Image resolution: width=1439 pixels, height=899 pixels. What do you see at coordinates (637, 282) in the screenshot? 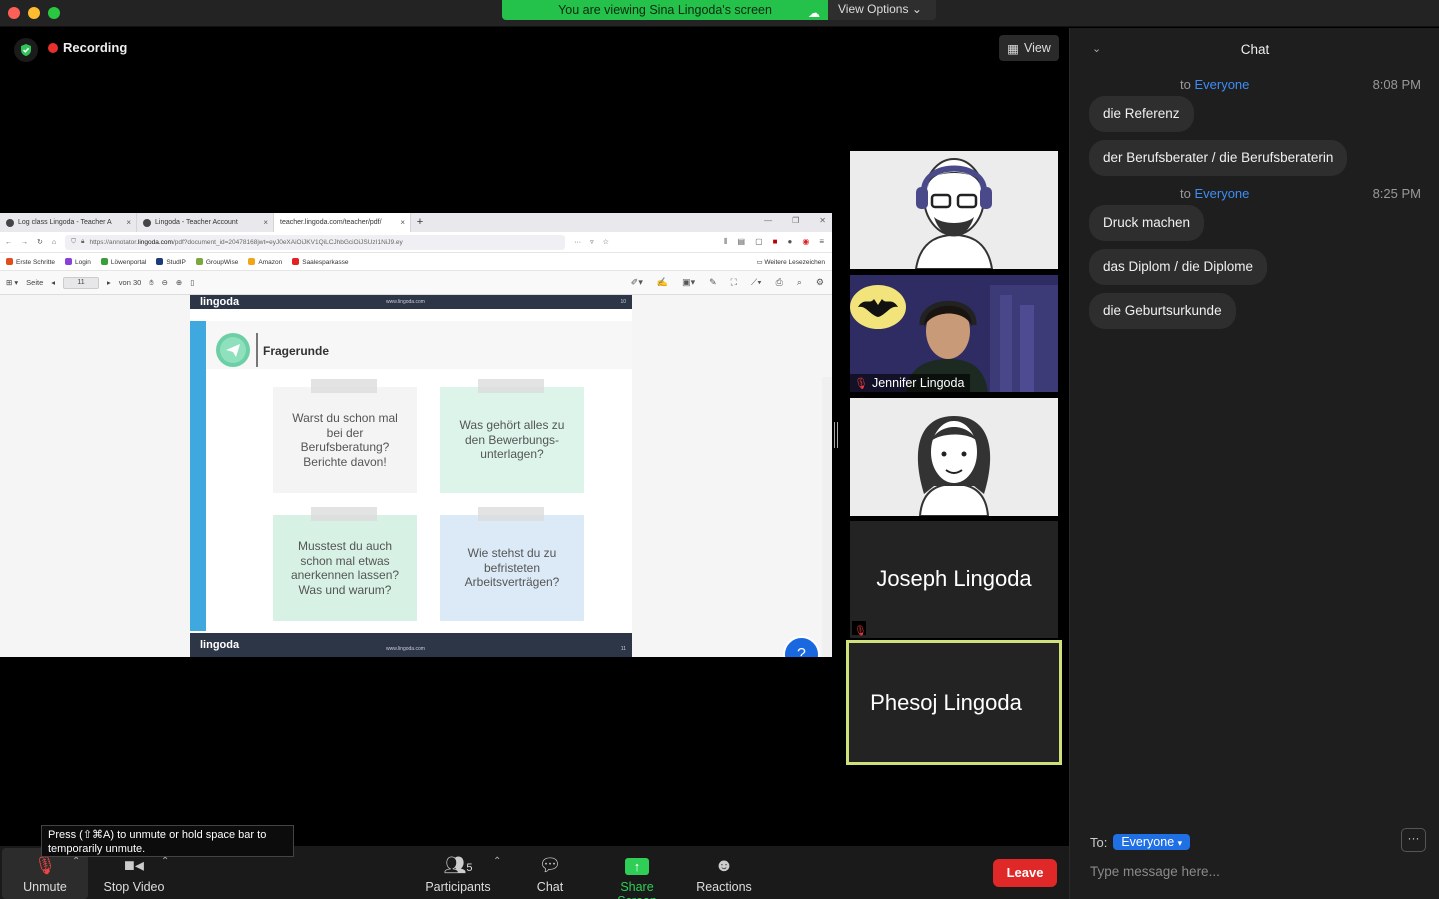
I see `pen-tool-icon: ✐▾` at bounding box center [637, 282].